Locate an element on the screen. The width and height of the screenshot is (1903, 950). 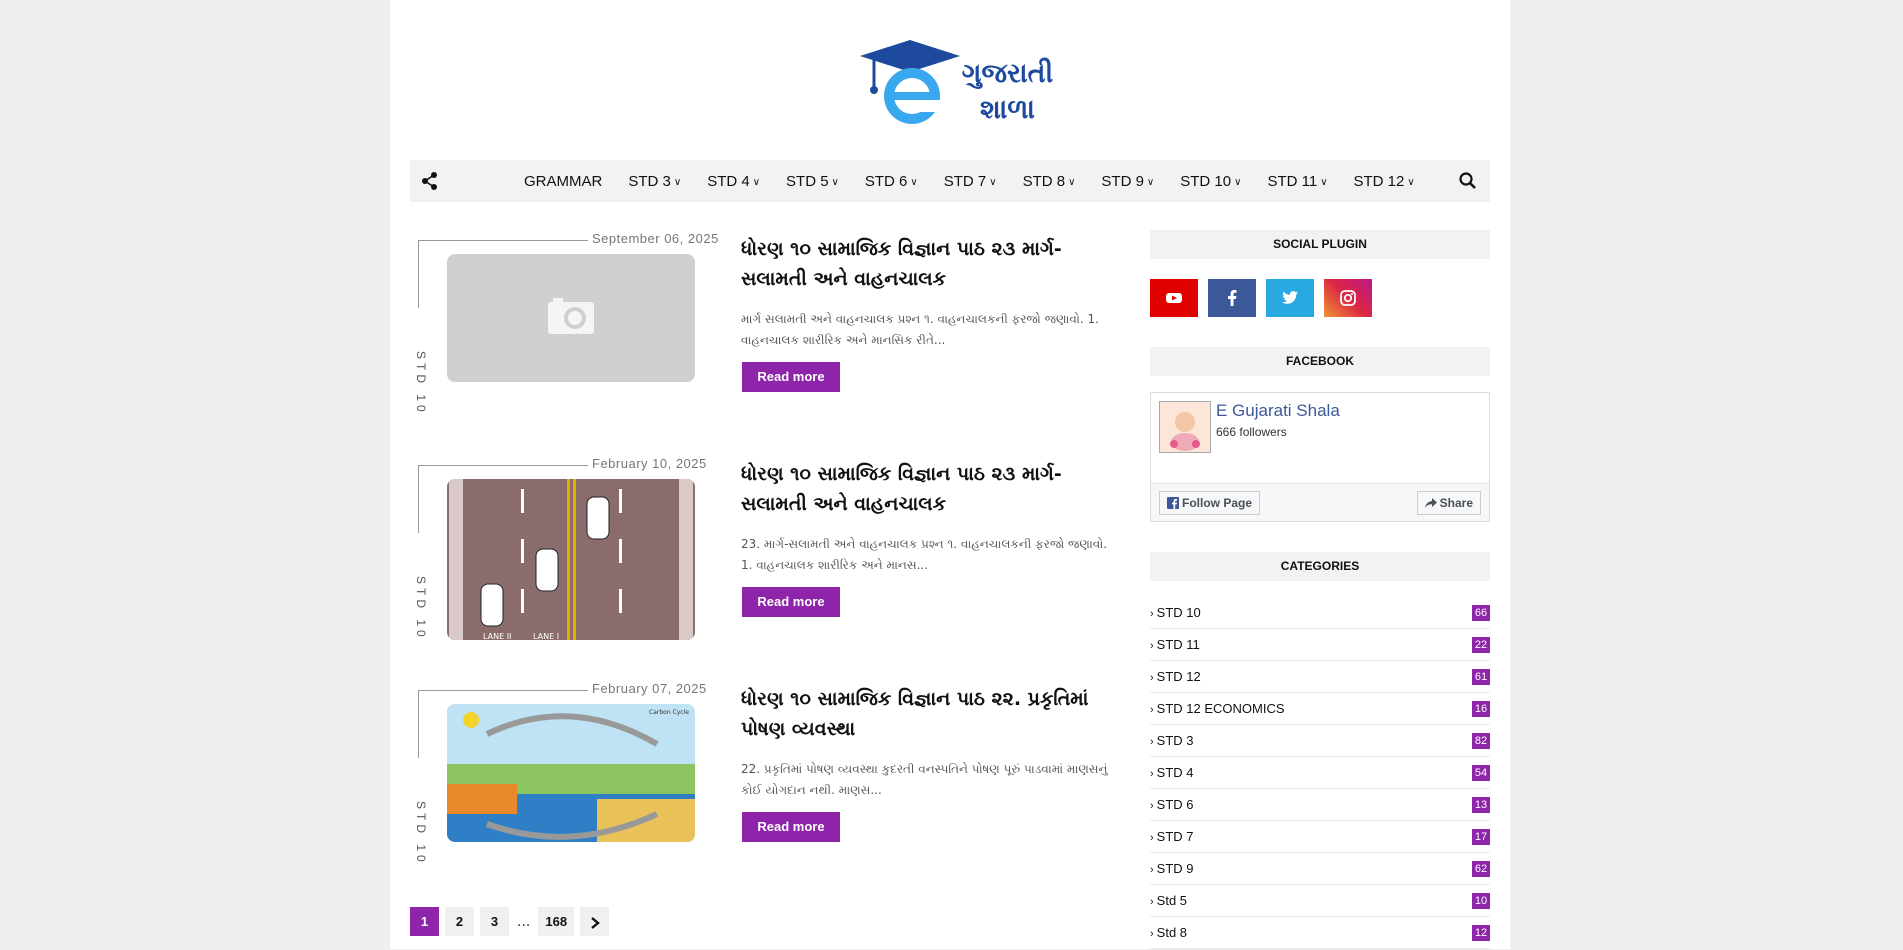
post-thumbnail-road: LANE II LANE I is located at coordinates (571, 559).